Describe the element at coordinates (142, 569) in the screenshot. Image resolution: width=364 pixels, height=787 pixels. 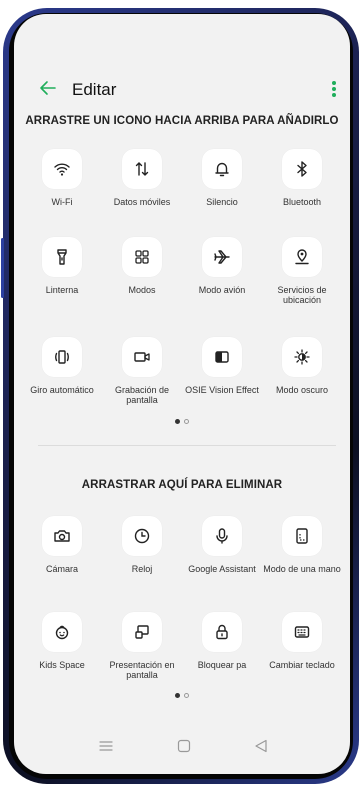
I see `tile-label: Reloj` at that location.